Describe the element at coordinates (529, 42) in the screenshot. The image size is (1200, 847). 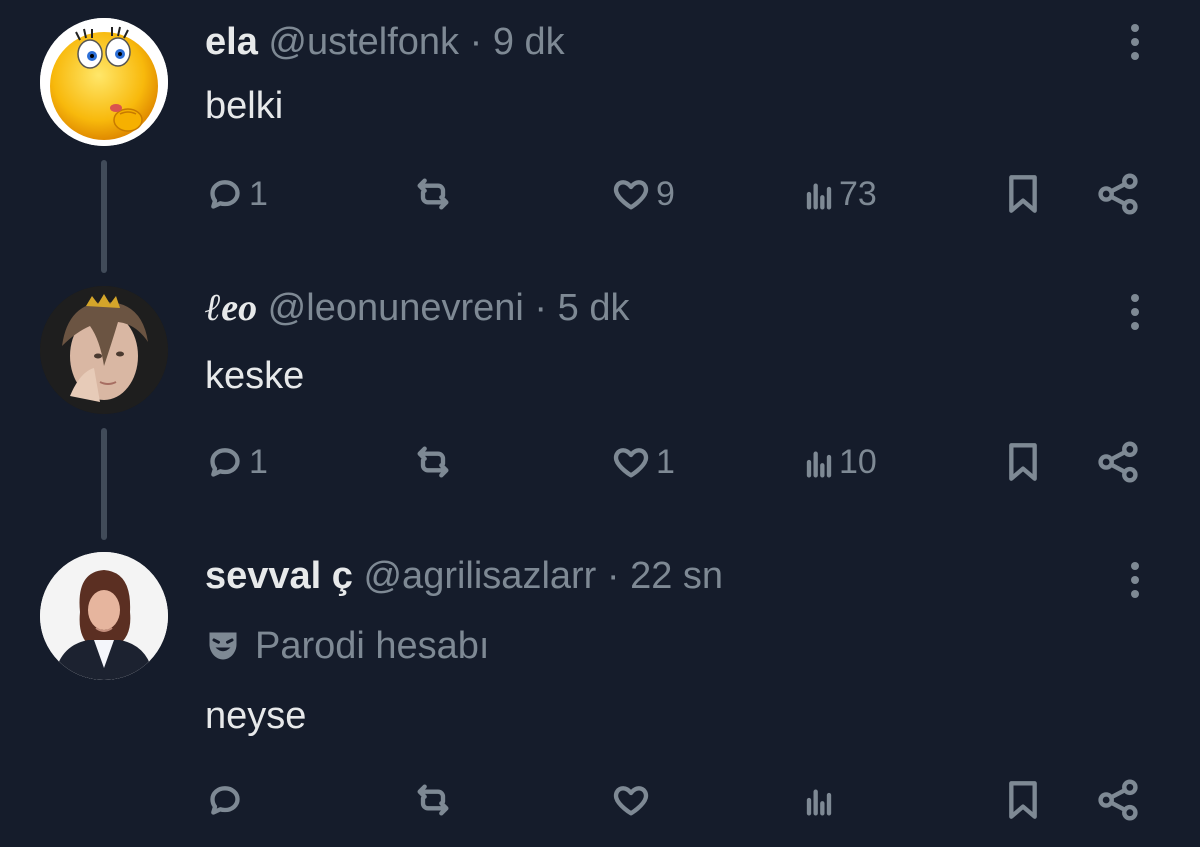
I see `timestamp: 9 dk` at that location.